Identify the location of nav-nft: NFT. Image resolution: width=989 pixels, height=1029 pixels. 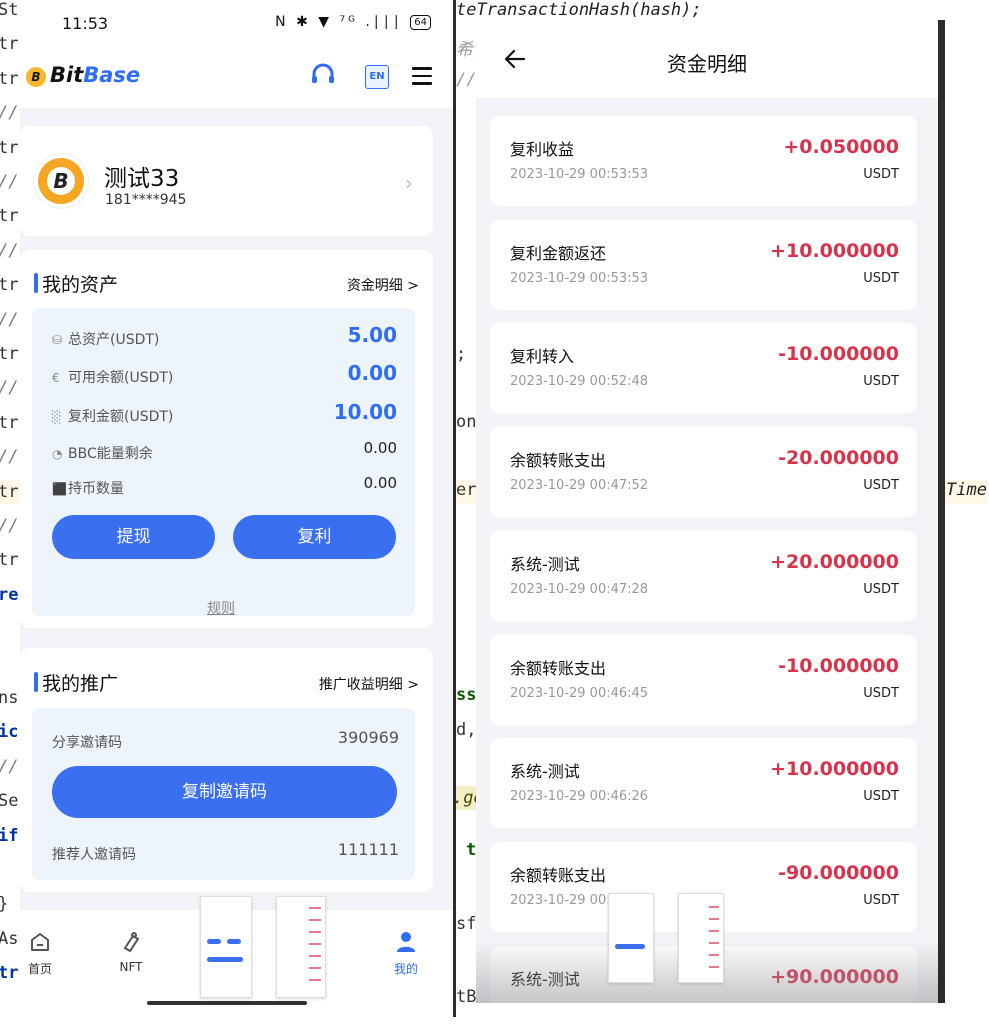
(131, 952).